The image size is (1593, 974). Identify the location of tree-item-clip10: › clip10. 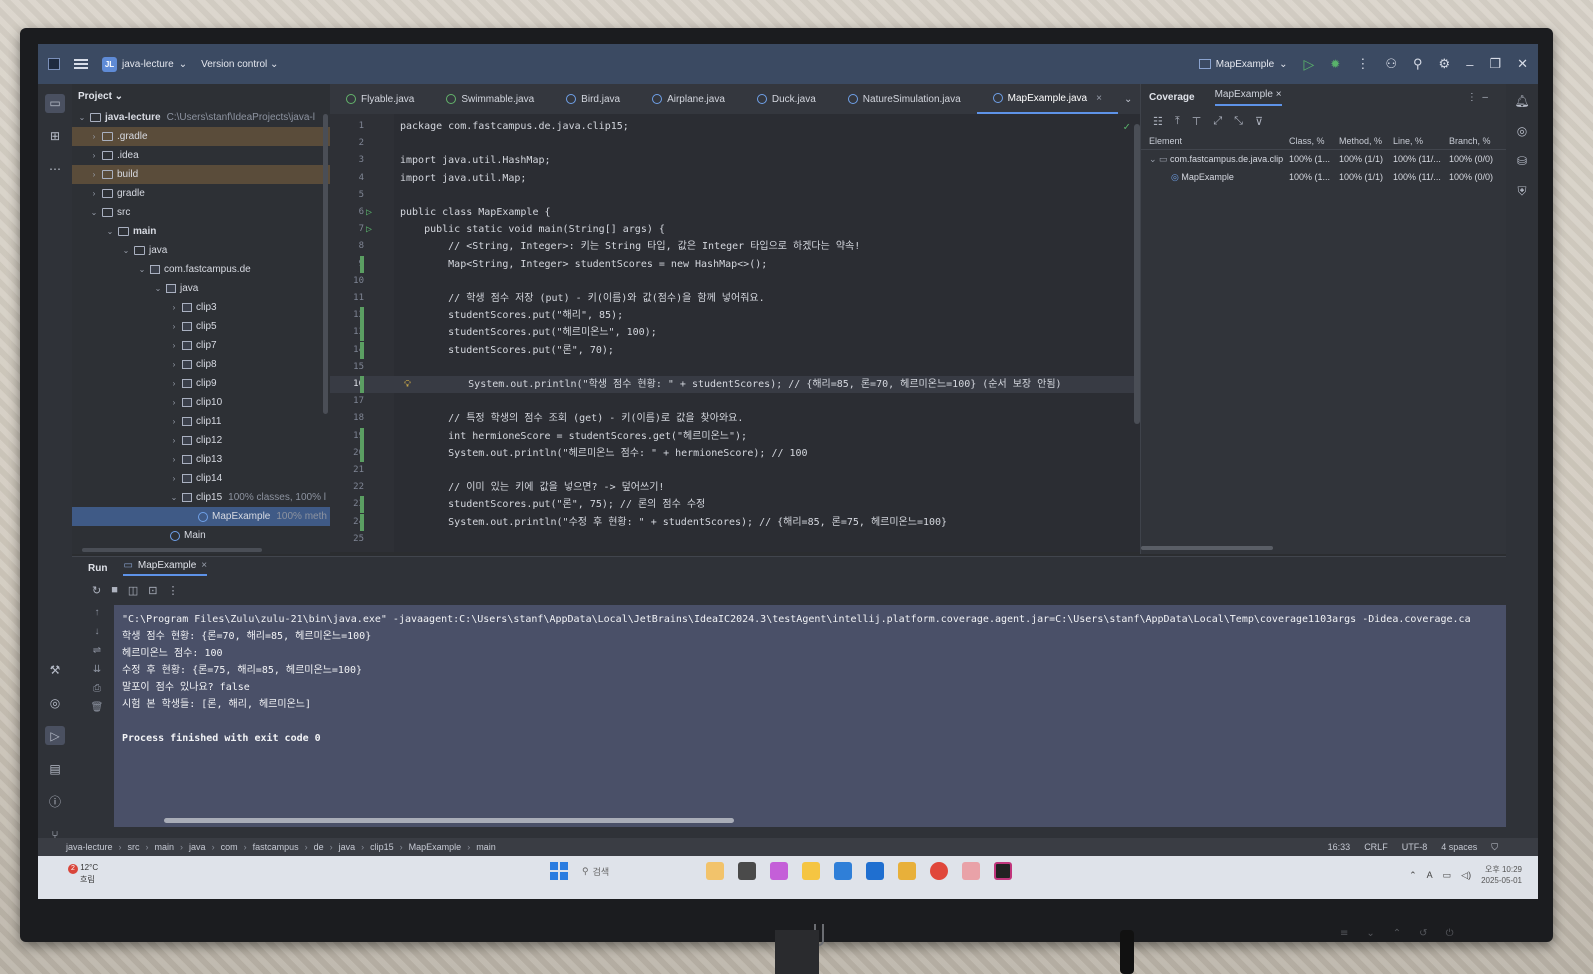
(201, 402).